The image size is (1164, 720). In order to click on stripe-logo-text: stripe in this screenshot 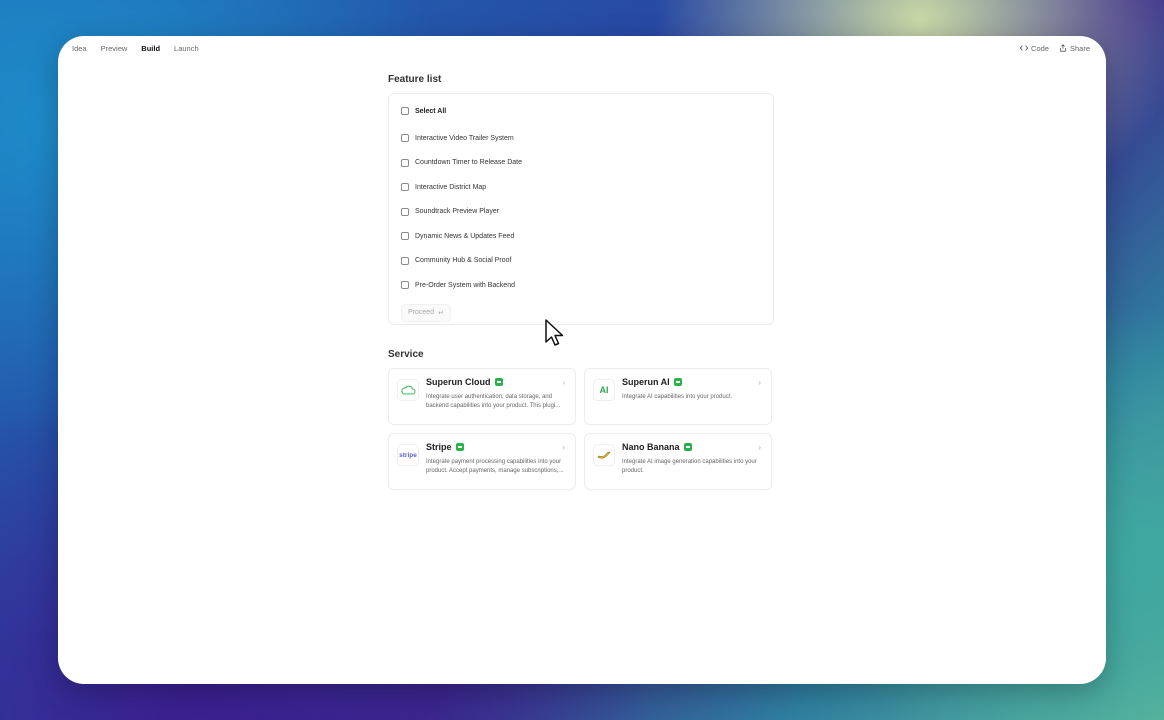, I will do `click(408, 455)`.